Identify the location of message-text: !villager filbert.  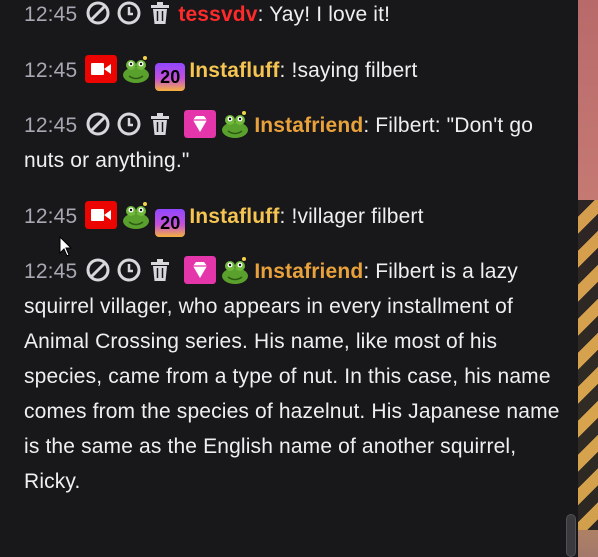
(357, 216).